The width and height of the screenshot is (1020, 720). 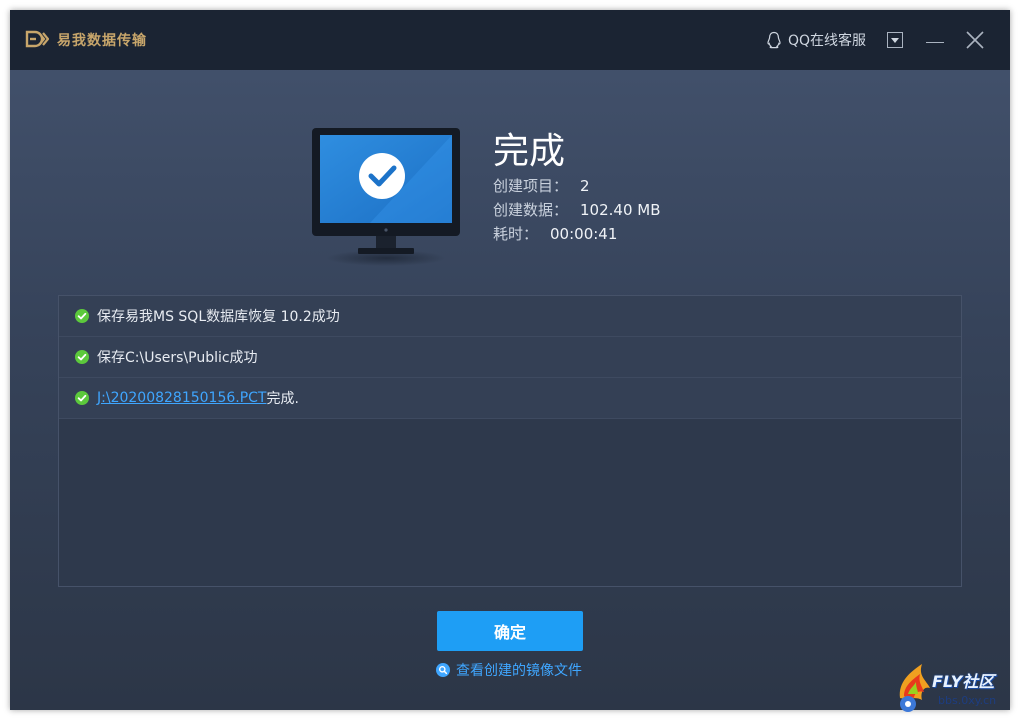 I want to click on monitor-check-icon, so click(x=386, y=197).